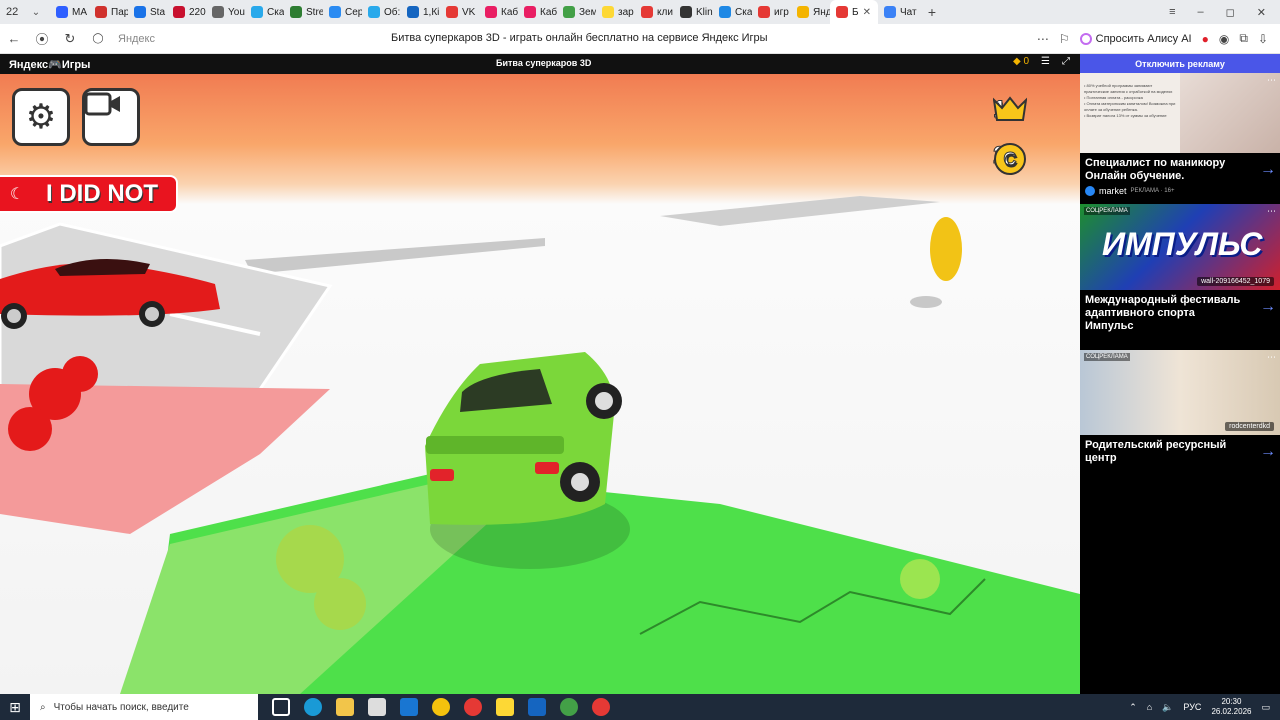 The height and width of the screenshot is (720, 1280). Describe the element at coordinates (80, 374) in the screenshot. I see `red-splat` at that location.